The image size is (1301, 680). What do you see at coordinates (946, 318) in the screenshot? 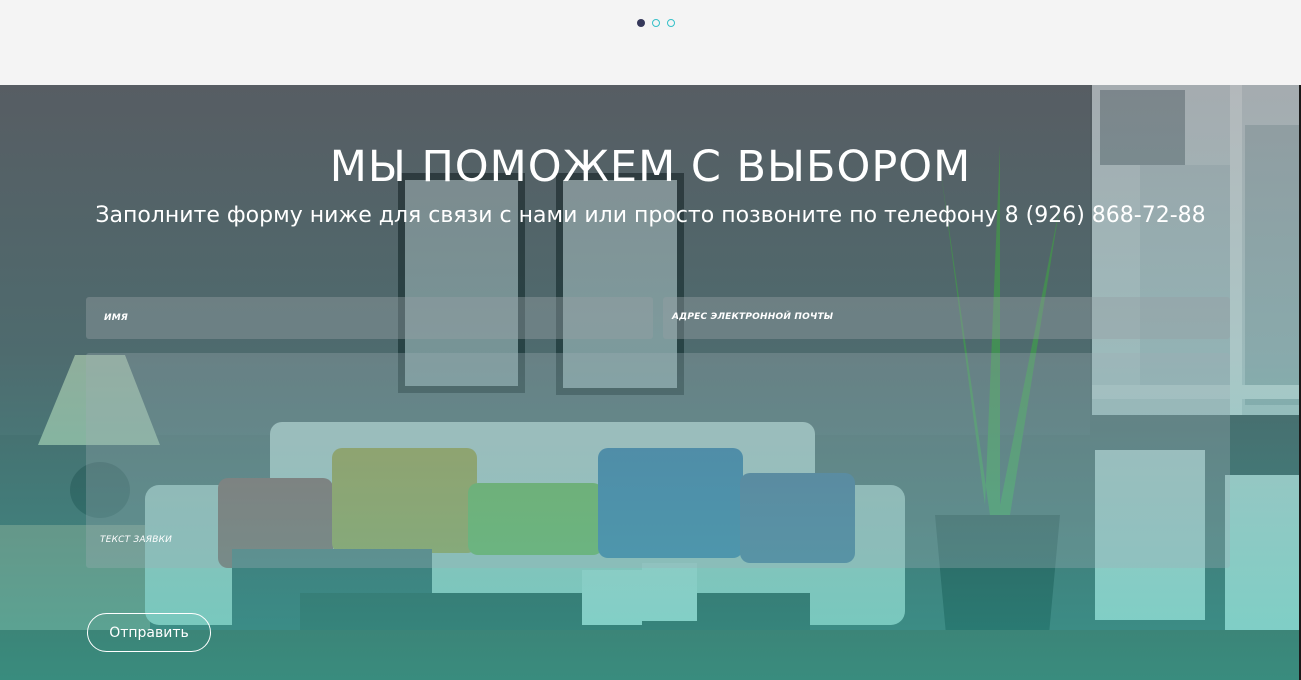
I see `email-field: АДРЕС ЭЛЕКТРОННОЙ ПОЧТЫ` at bounding box center [946, 318].